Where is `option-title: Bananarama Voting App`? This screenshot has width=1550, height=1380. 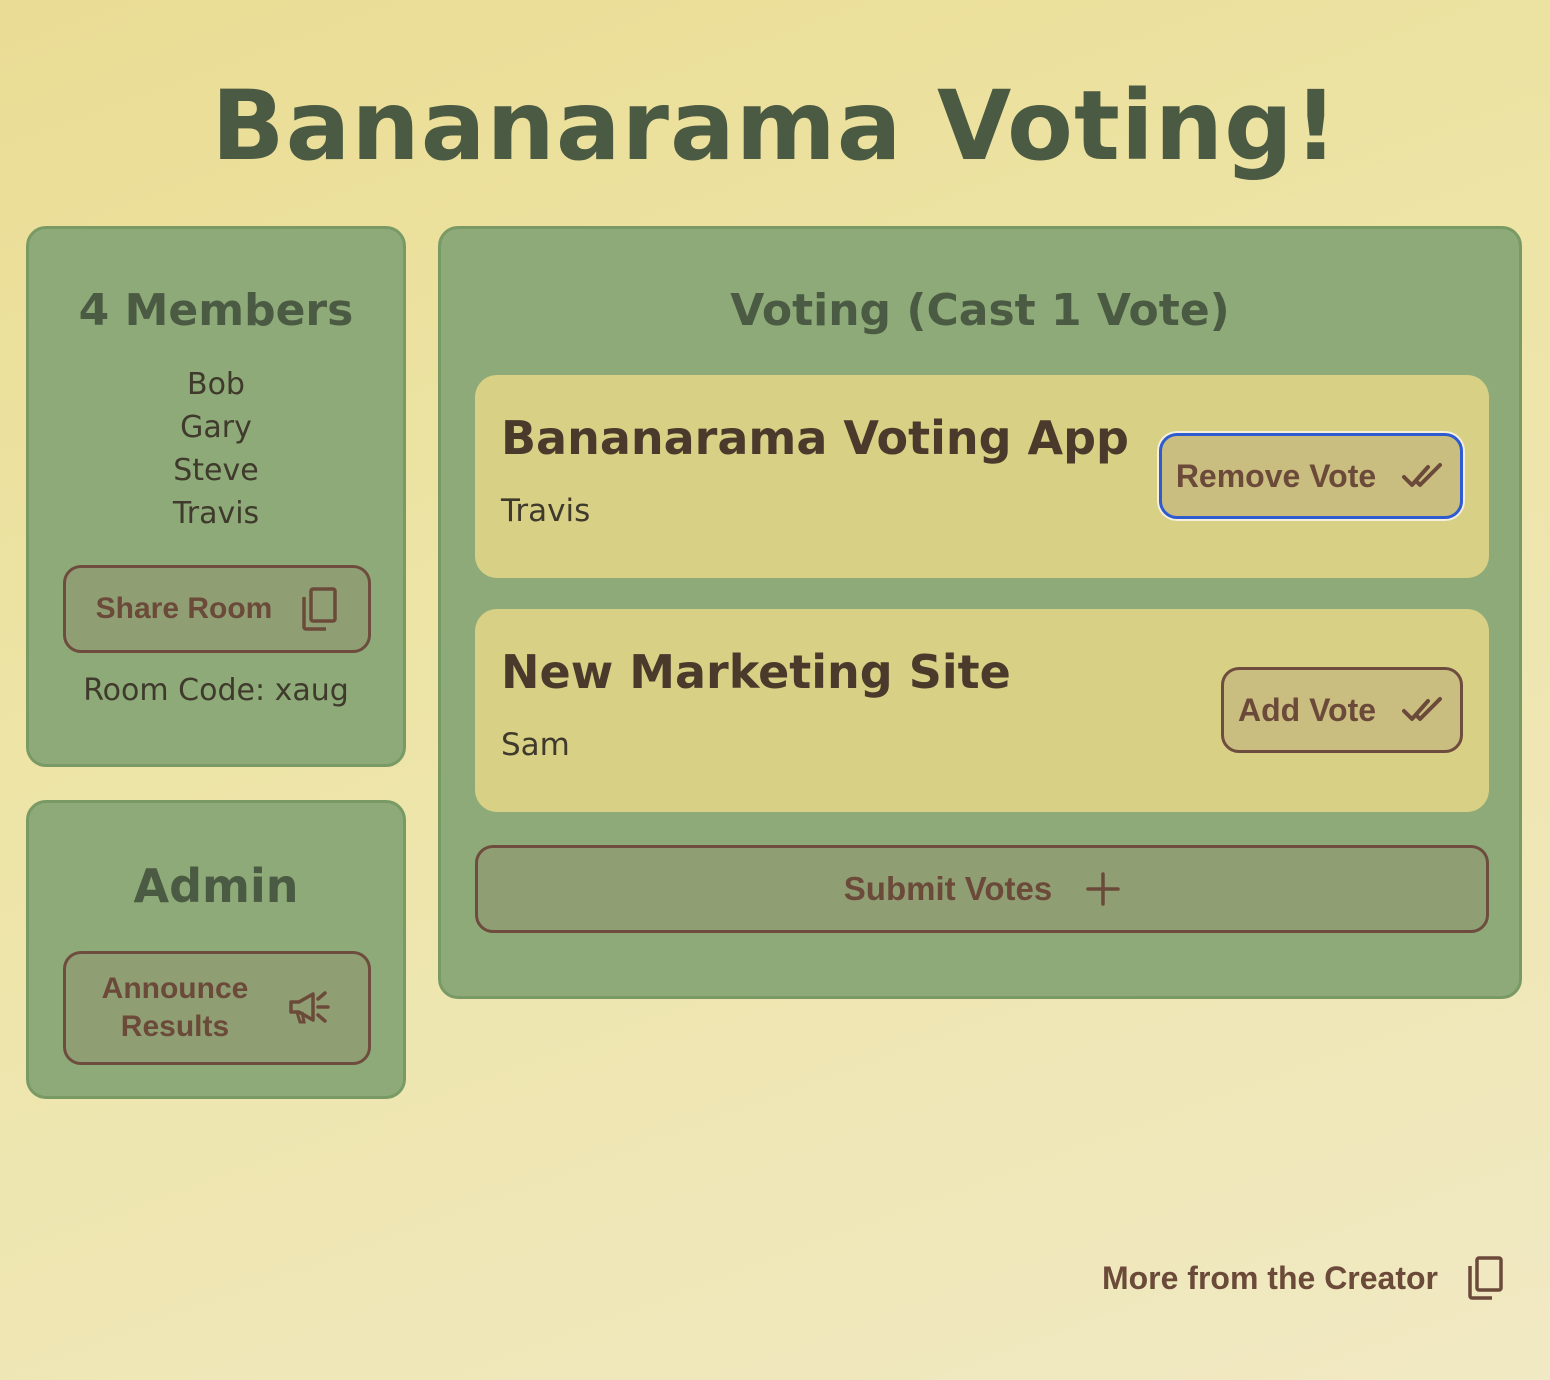
option-title: Bananarama Voting App is located at coordinates (815, 438).